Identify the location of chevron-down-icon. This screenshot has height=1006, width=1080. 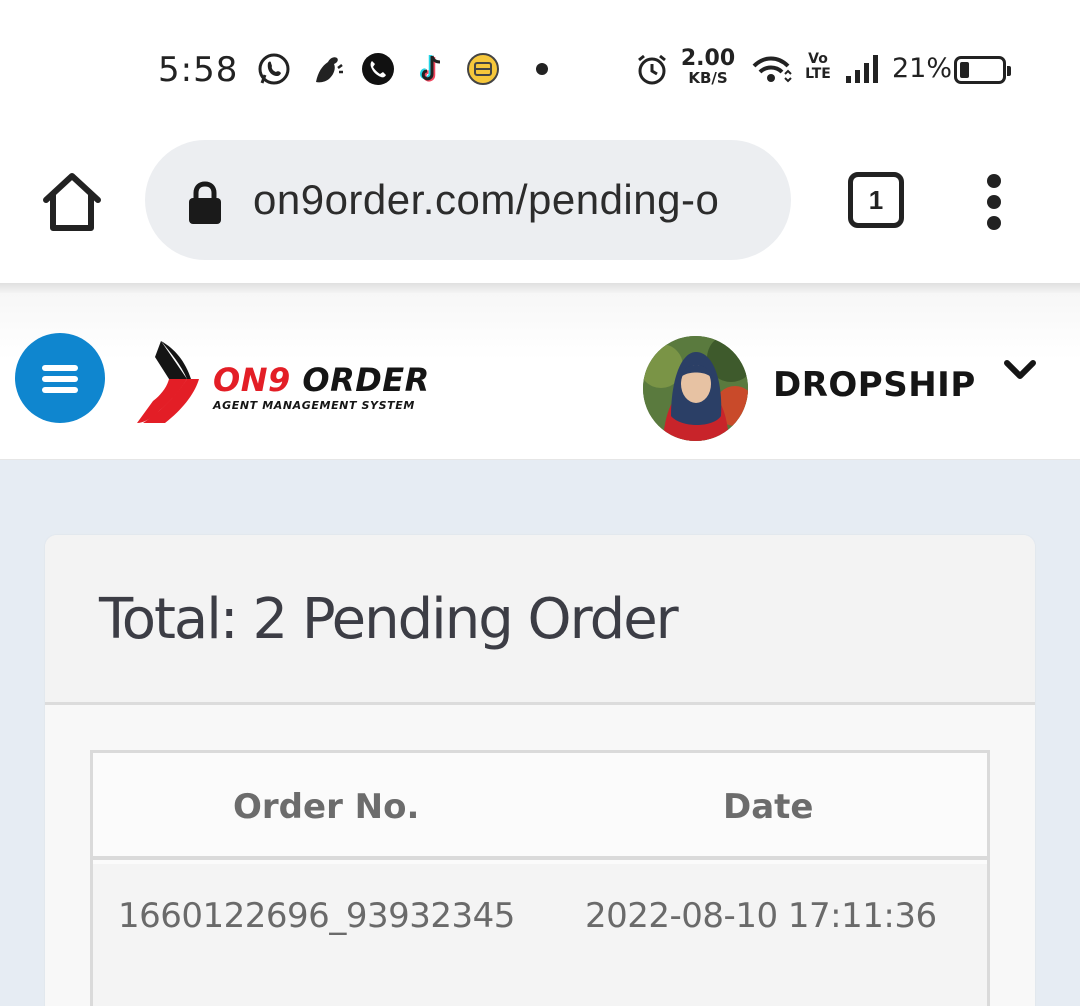
(1020, 371).